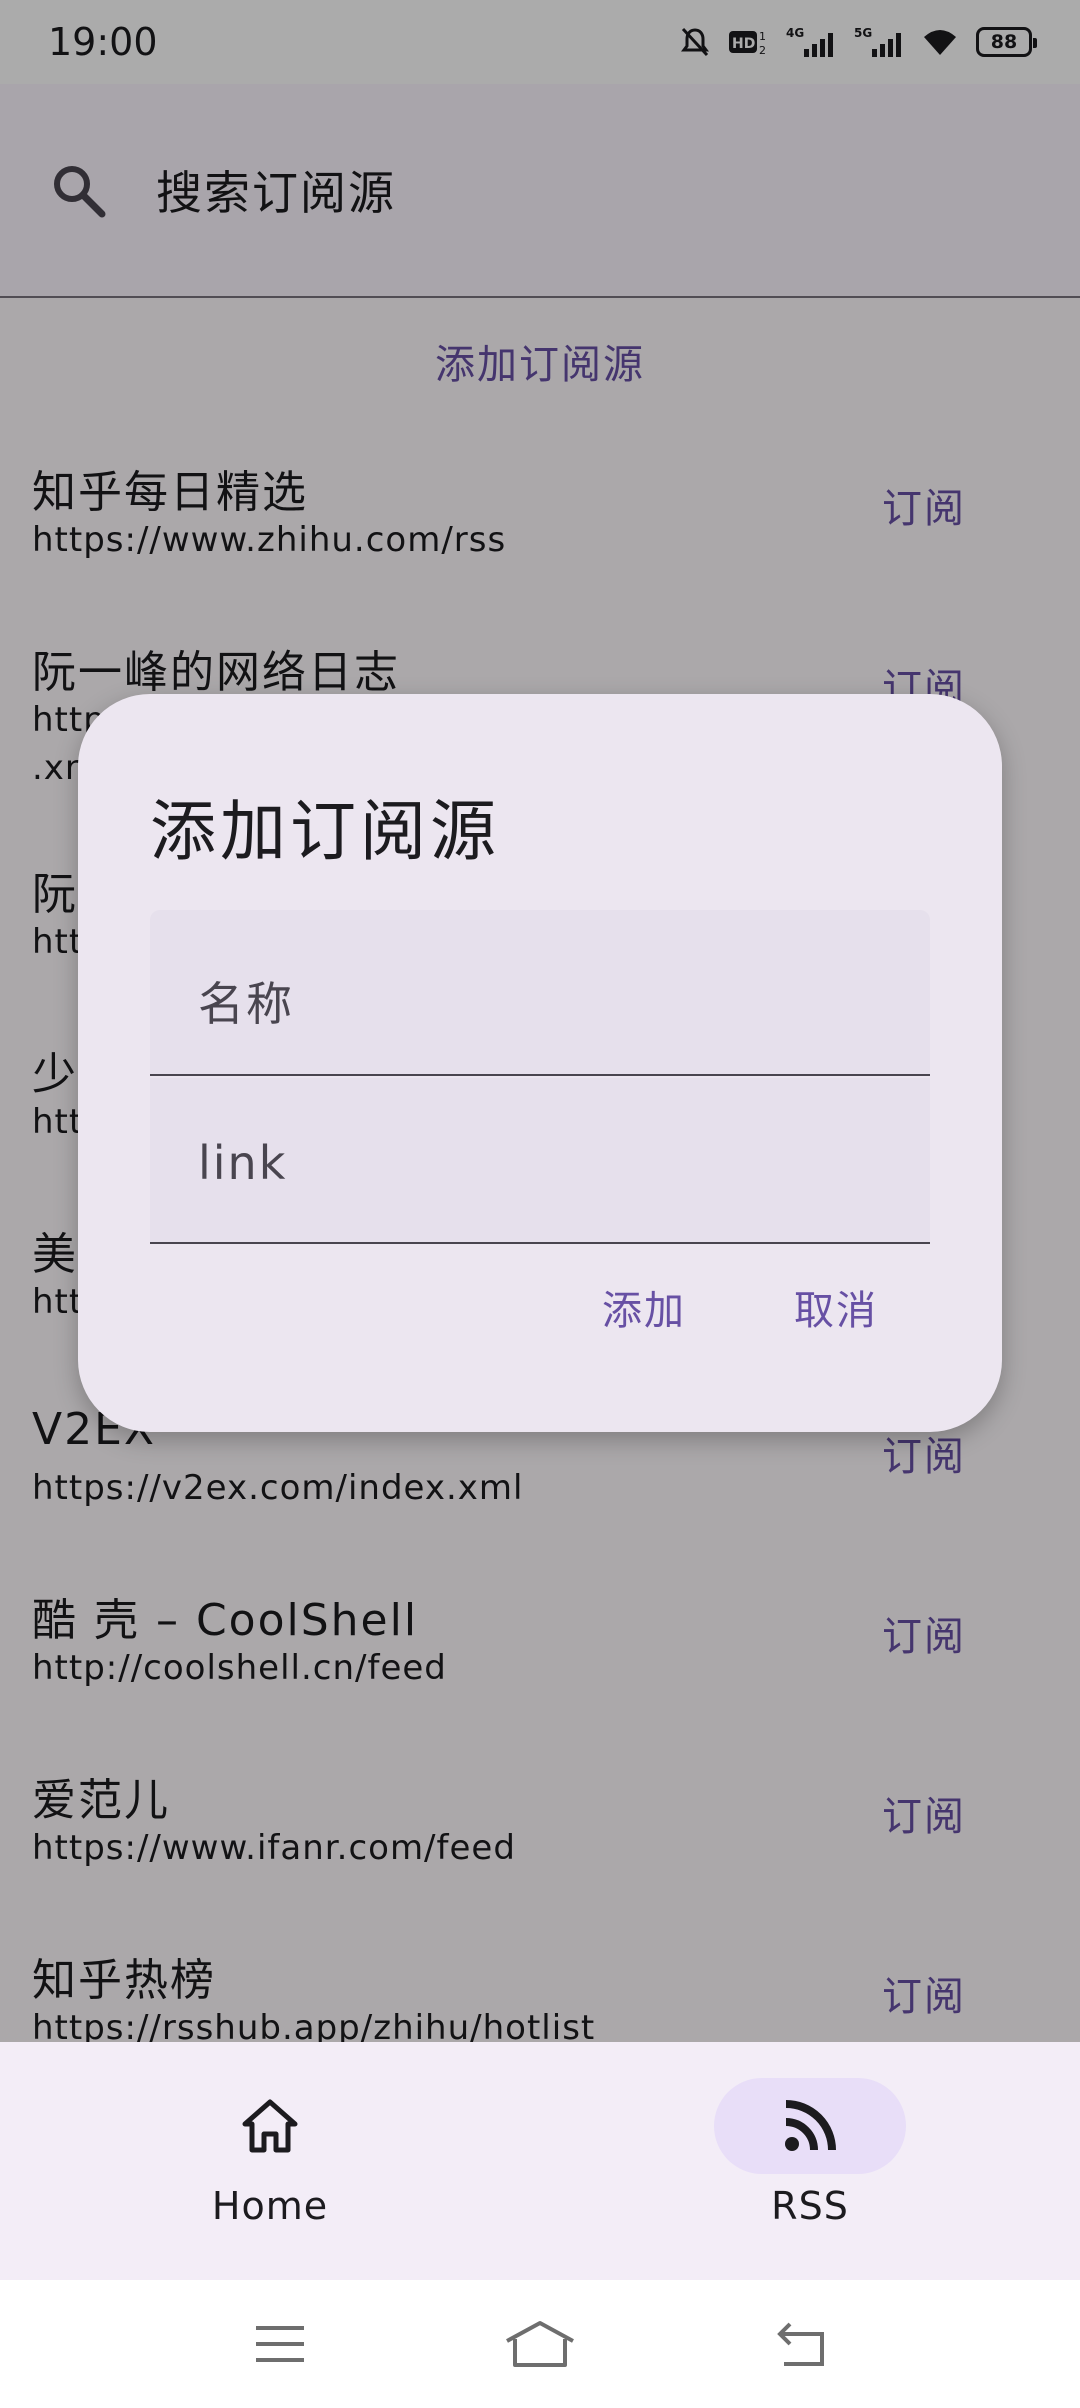 The height and width of the screenshot is (2408, 1080). I want to click on bottom-navigation: Home RSS, so click(540, 2161).